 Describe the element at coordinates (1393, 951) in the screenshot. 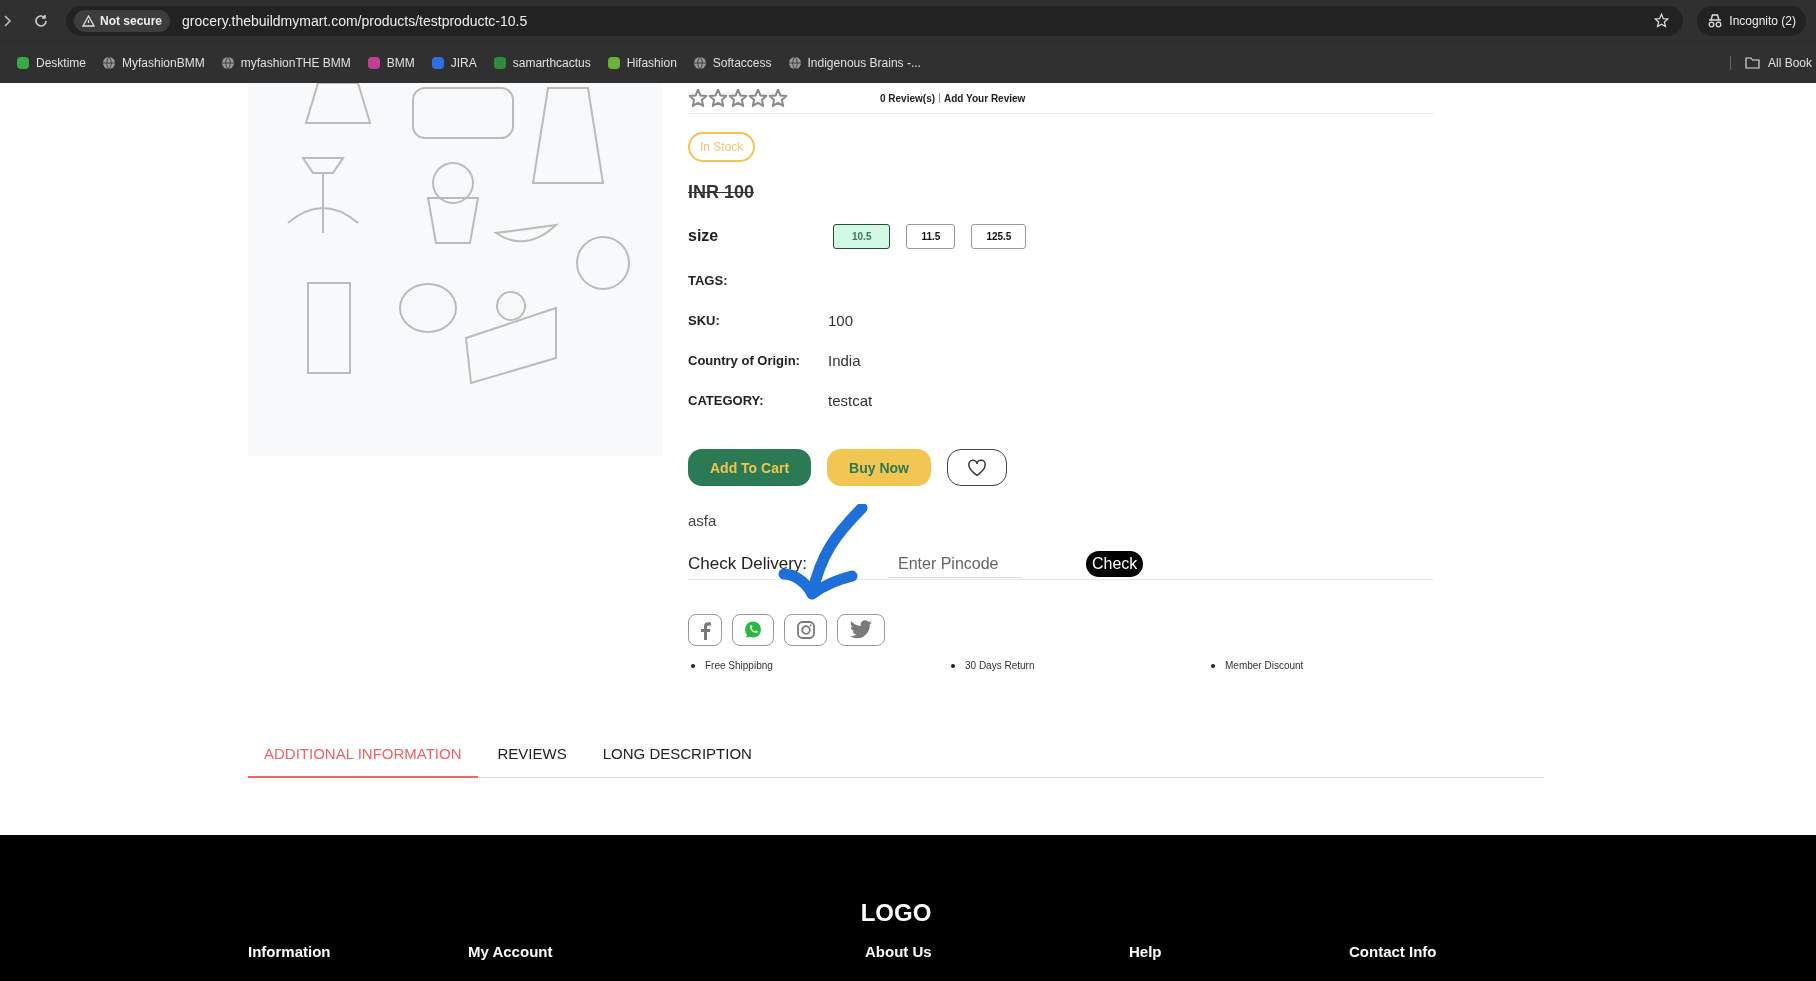

I see `footer-heading: Contact Info` at that location.